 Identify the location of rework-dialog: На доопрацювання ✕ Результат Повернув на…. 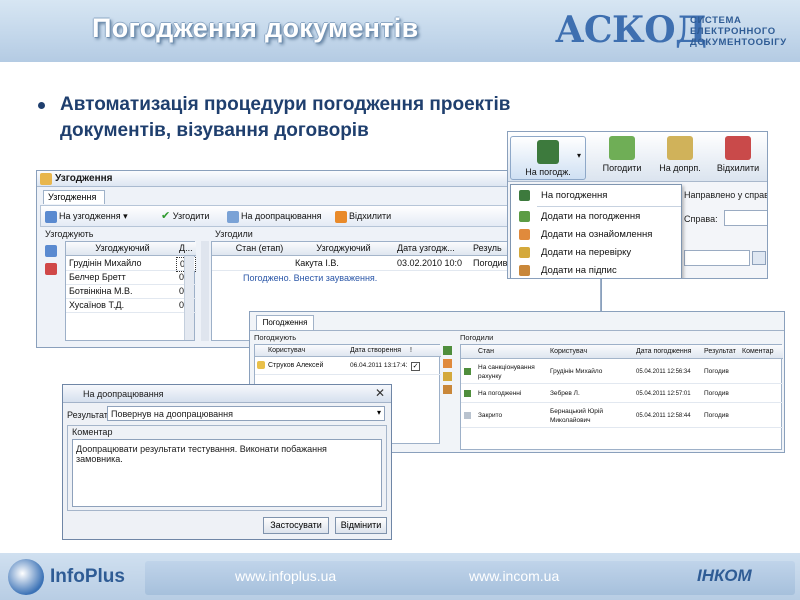
(227, 462).